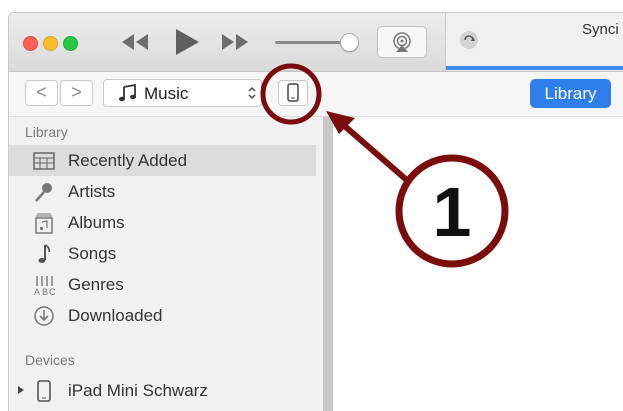  Describe the element at coordinates (469, 40) in the screenshot. I see `sync-icon` at that location.